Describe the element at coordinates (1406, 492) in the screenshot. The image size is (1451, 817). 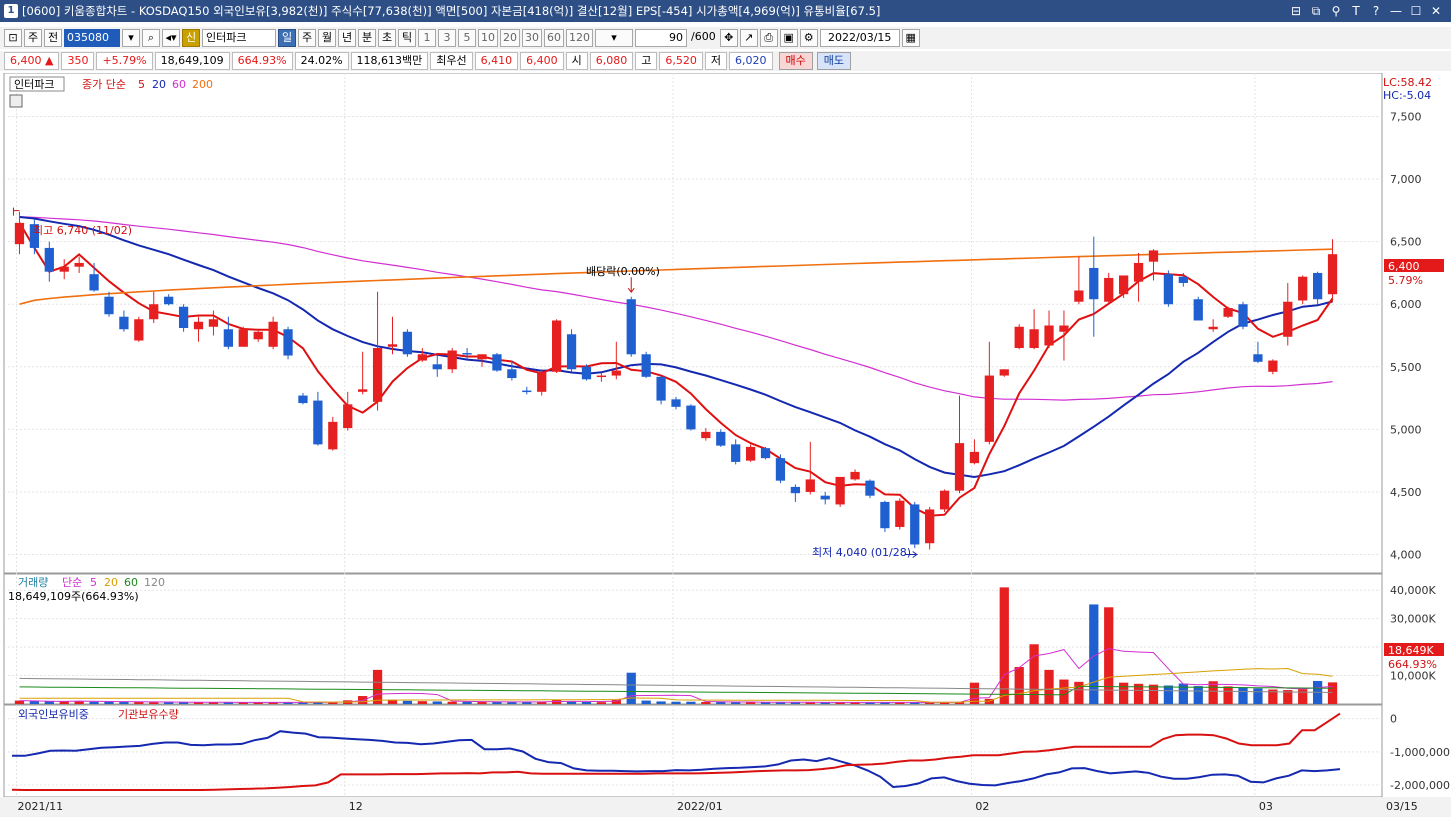
I see `price-tick-label: 4,500` at that location.